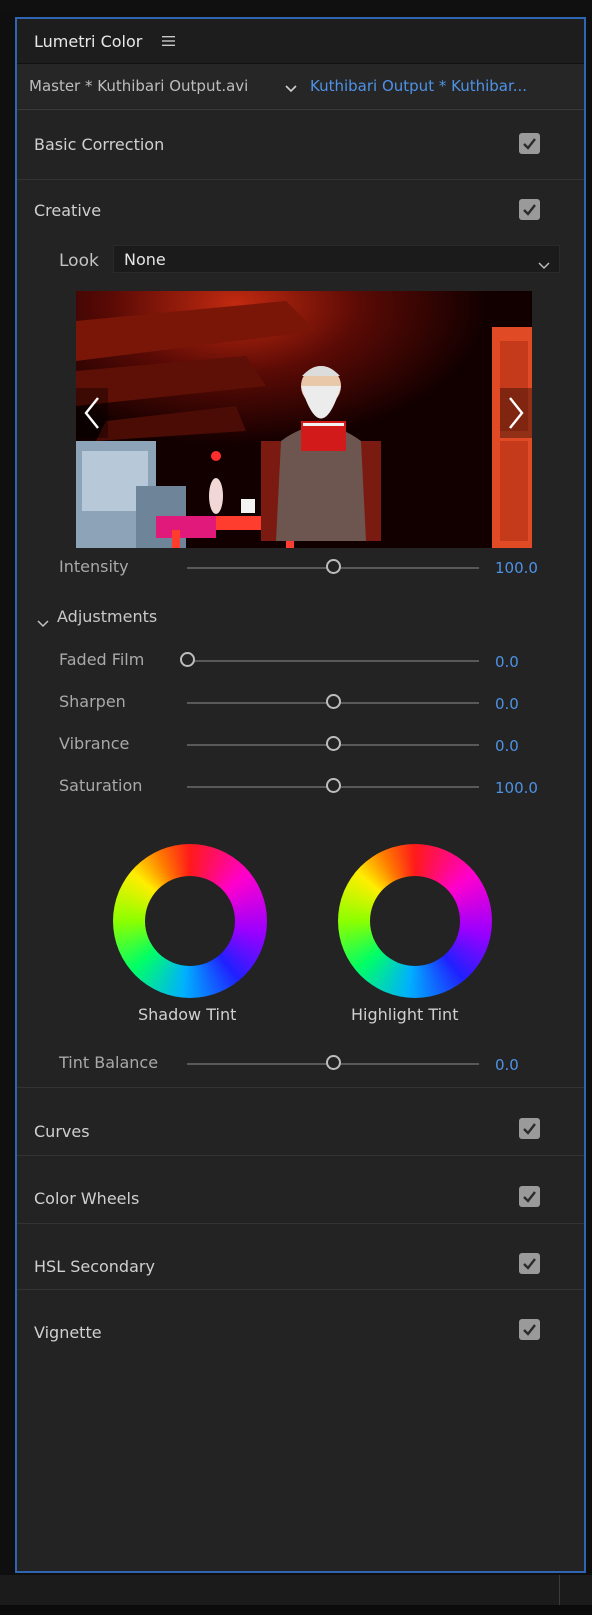 The width and height of the screenshot is (592, 1615). Describe the element at coordinates (415, 921) in the screenshot. I see `highlight-tint-wheel` at that location.